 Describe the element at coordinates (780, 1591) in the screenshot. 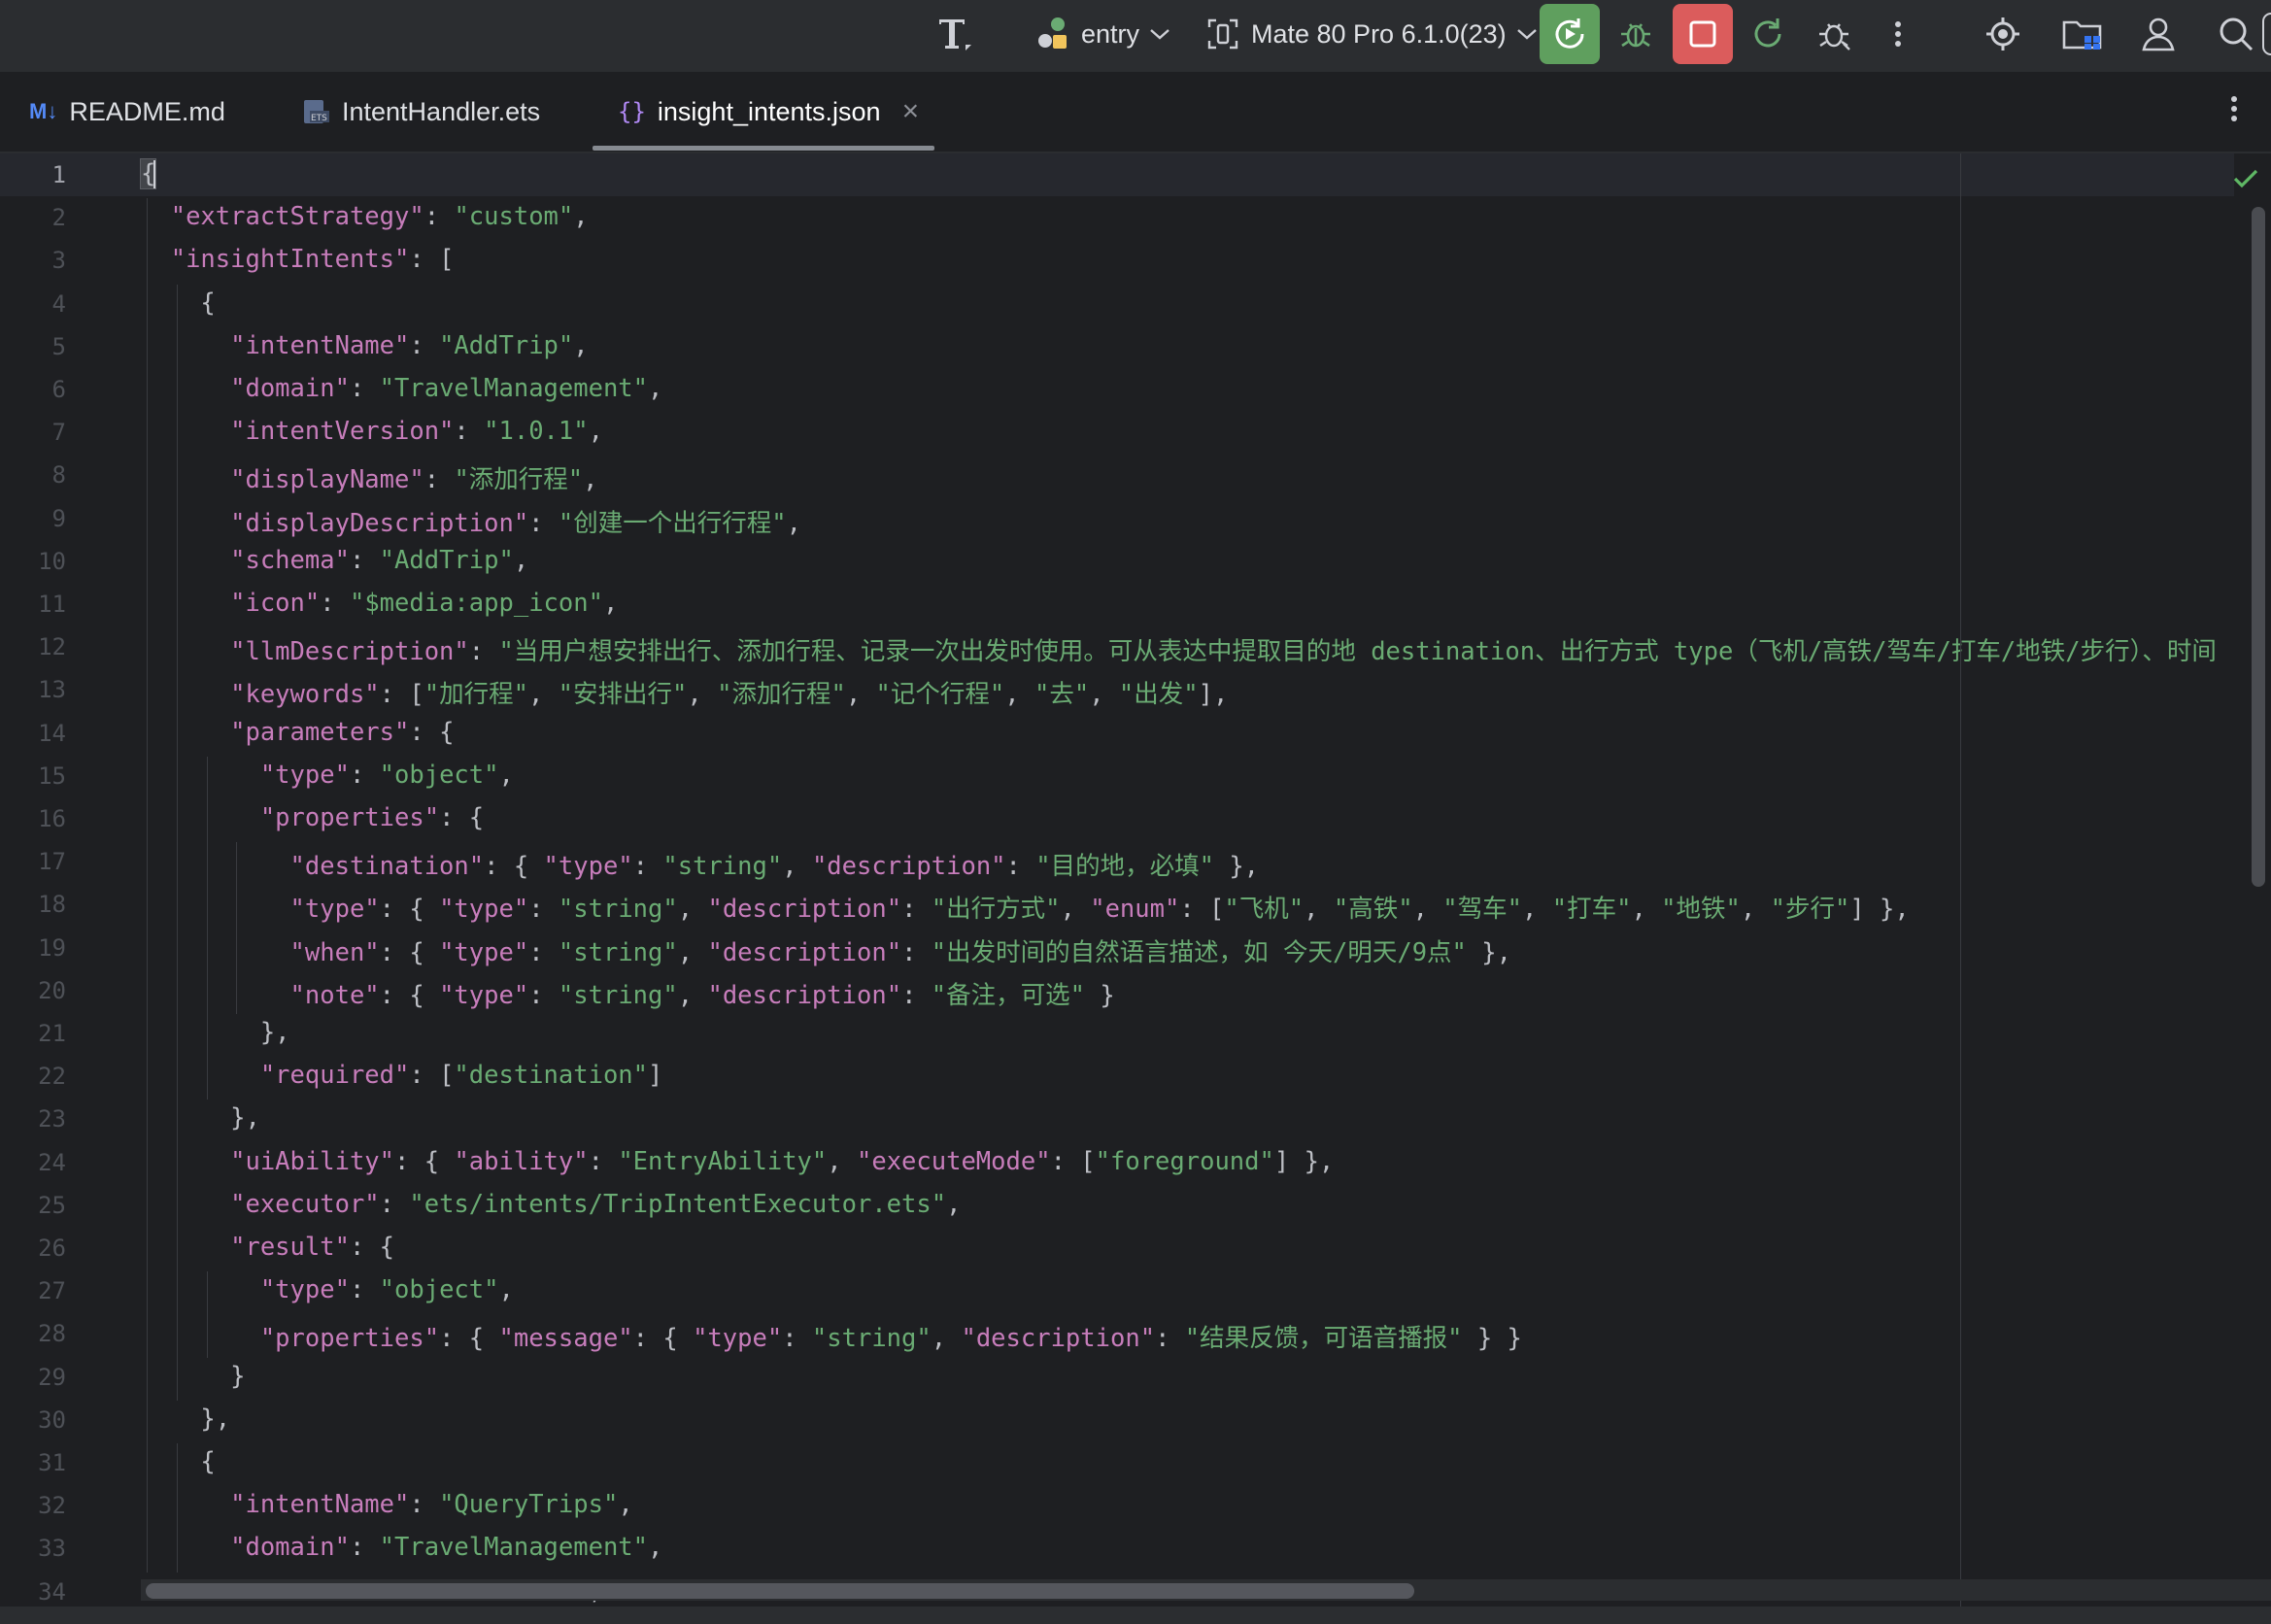

I see `horizontal-scrollbar` at that location.